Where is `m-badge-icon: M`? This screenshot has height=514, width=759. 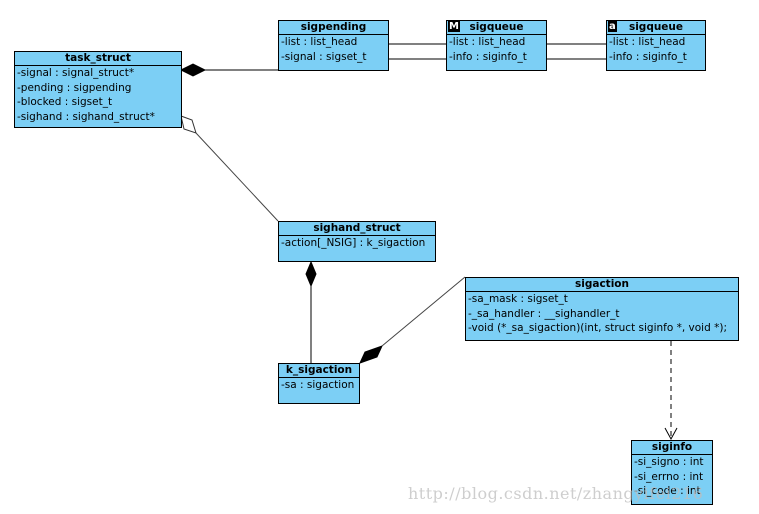 m-badge-icon: M is located at coordinates (454, 26).